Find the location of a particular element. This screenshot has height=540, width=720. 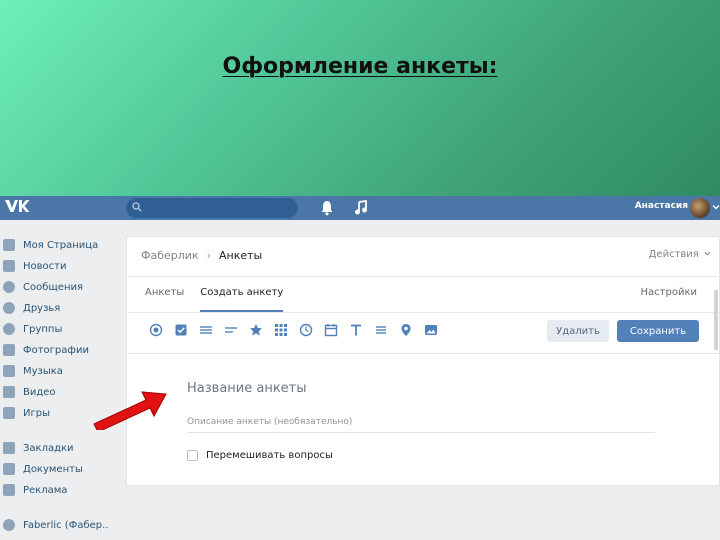

sidebar-item-news: Новости is located at coordinates (61, 266).